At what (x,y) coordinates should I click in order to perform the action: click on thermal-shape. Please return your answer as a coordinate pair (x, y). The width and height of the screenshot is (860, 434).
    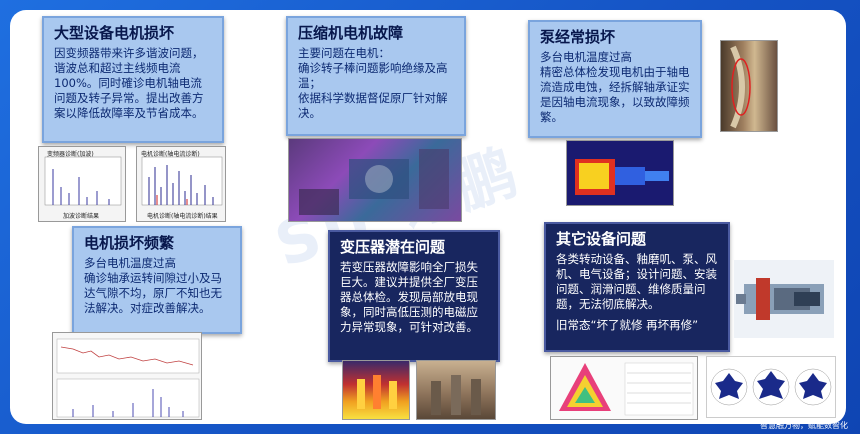
    Looking at the image, I should click on (377, 392).